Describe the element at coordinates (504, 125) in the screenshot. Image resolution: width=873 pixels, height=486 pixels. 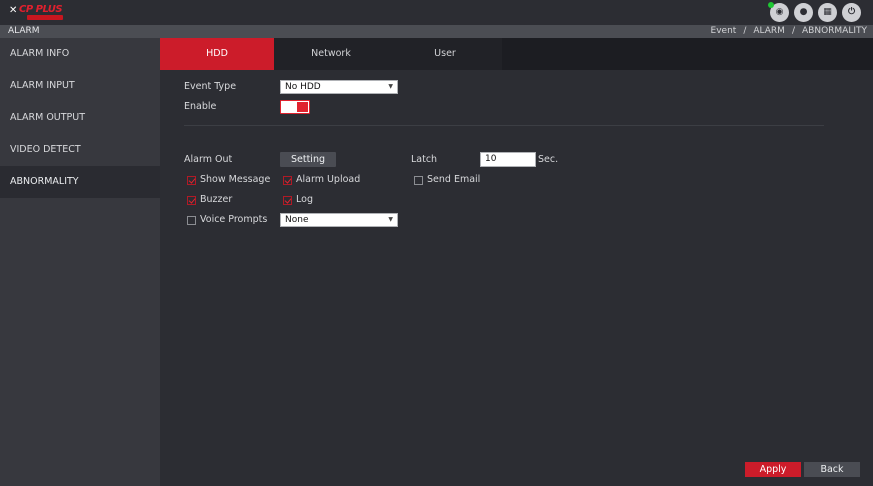
I see `section-divider` at that location.